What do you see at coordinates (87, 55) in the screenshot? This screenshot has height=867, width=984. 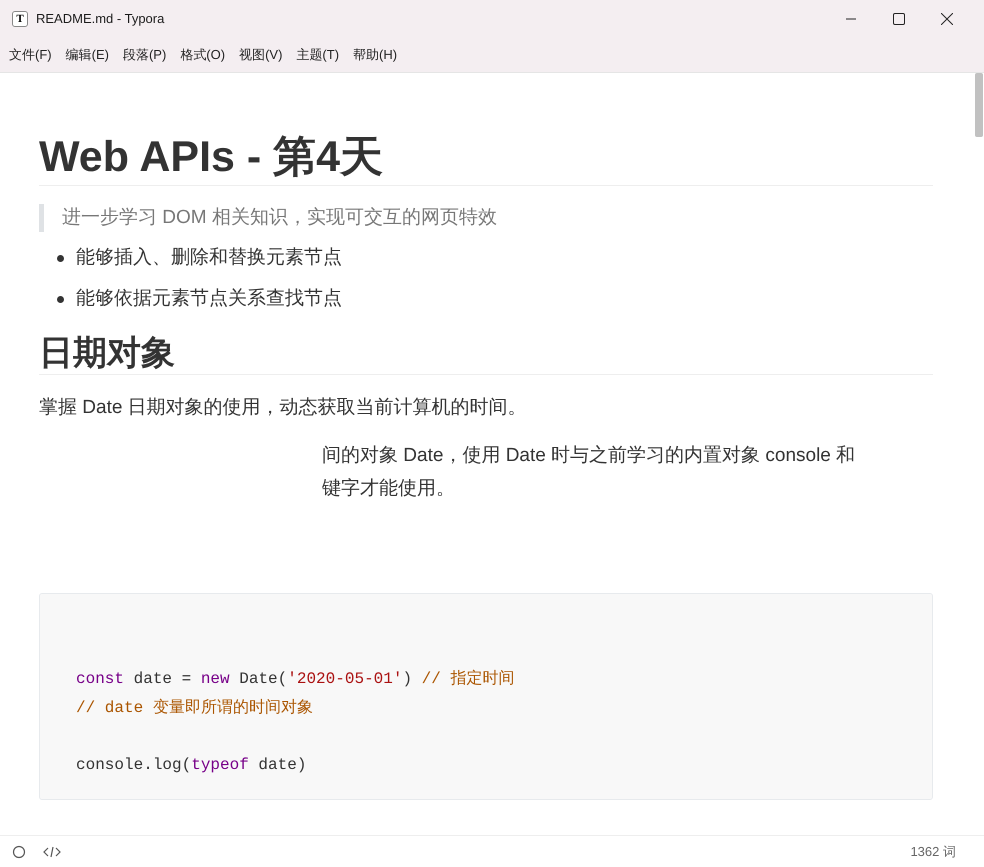 I see `menu-item: 编辑(E)` at bounding box center [87, 55].